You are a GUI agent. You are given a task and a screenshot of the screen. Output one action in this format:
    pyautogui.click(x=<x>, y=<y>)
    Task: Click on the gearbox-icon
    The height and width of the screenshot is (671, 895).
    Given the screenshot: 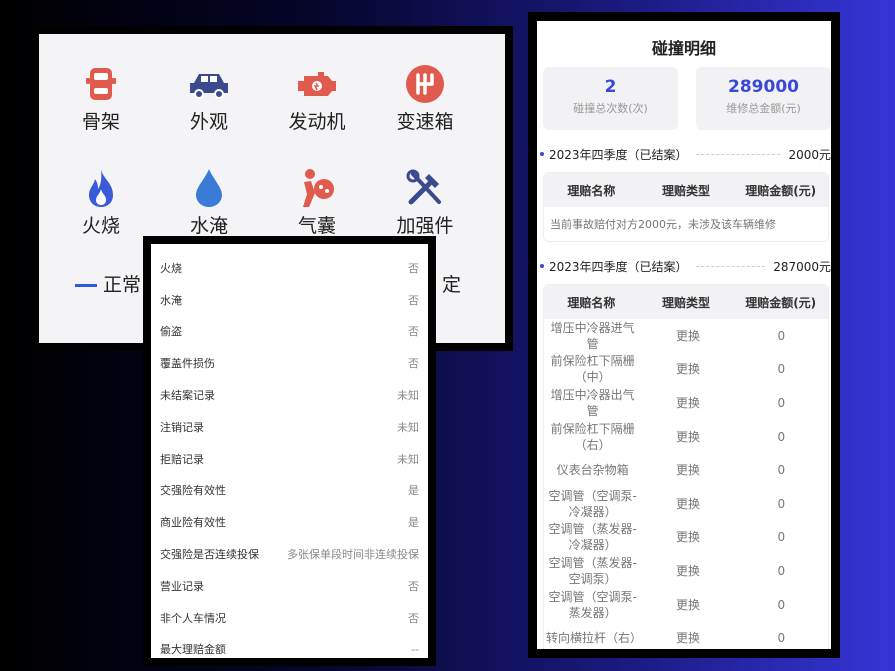 What is the action you would take?
    pyautogui.click(x=425, y=84)
    